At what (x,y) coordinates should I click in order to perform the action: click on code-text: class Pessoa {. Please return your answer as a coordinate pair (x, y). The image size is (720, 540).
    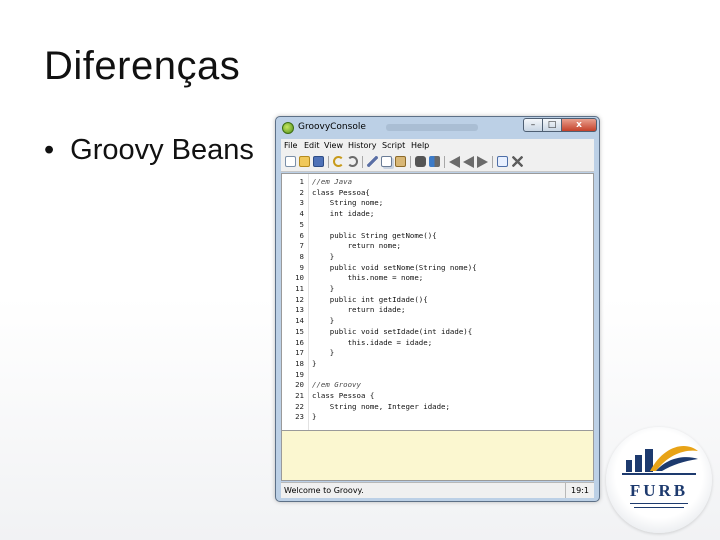
    Looking at the image, I should click on (343, 395).